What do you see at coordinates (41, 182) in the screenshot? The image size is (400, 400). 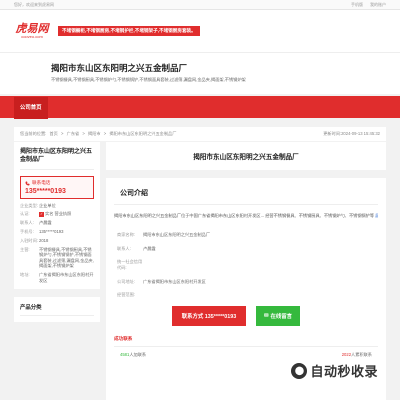 I see `phone-label-text: 联系电话` at bounding box center [41, 182].